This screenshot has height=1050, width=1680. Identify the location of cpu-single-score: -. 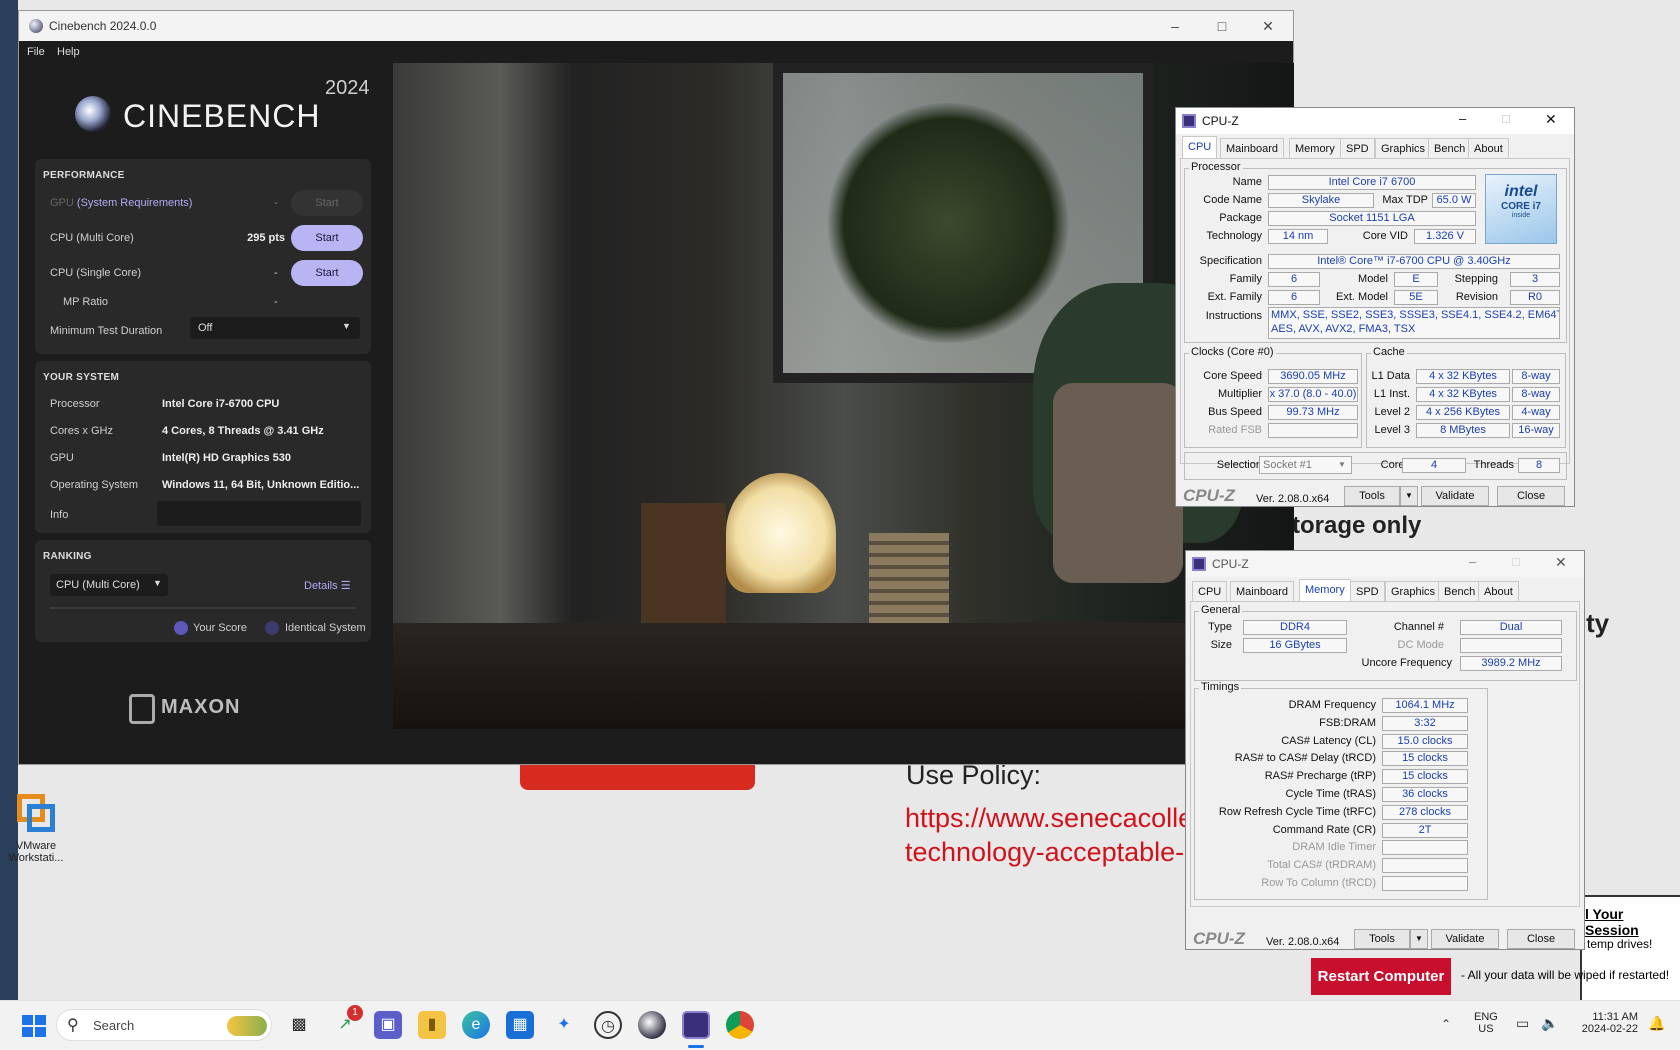
(276, 273).